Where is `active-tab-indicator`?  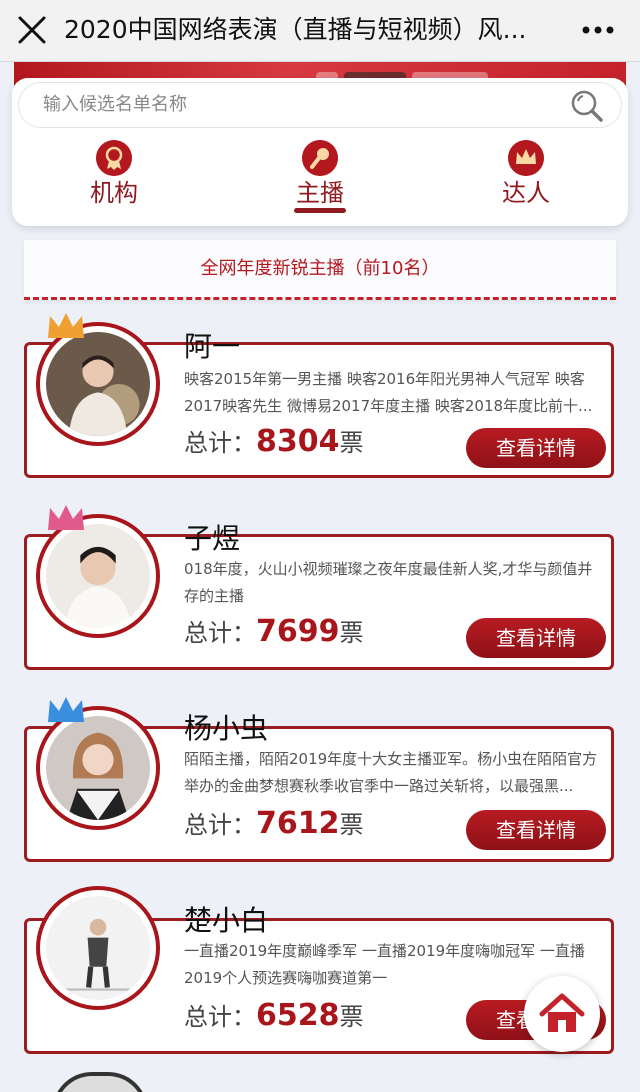 active-tab-indicator is located at coordinates (320, 210).